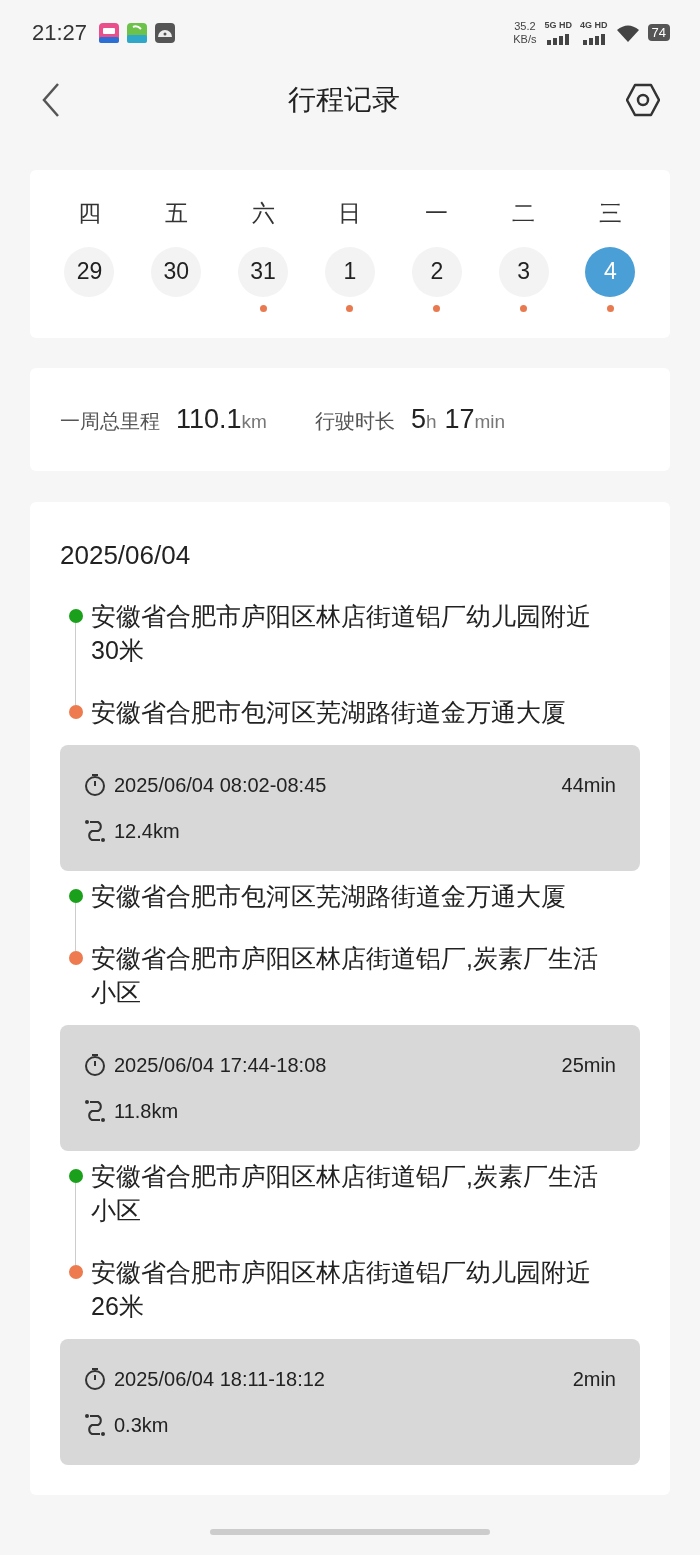 The image size is (700, 1555). Describe the element at coordinates (594, 25) in the screenshot. I see `network-label: 4G HD` at that location.